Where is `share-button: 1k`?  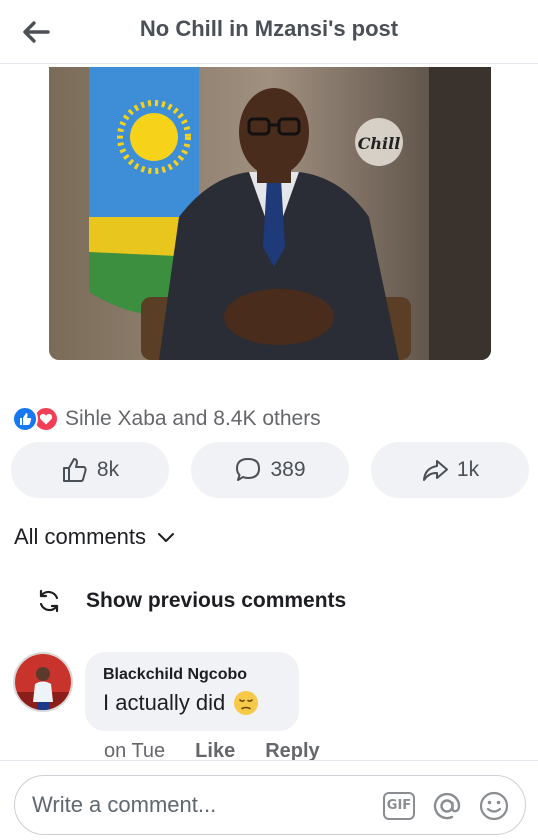 share-button: 1k is located at coordinates (450, 470).